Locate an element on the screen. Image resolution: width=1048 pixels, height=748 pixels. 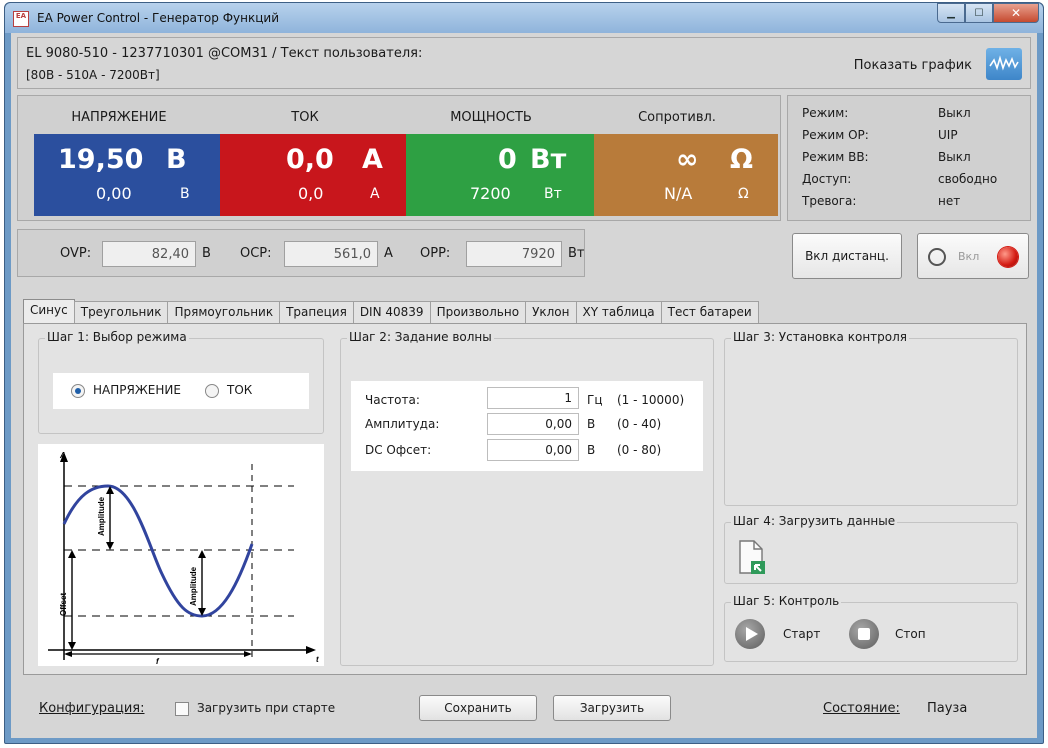
save-button: Сохранить is located at coordinates (478, 708).